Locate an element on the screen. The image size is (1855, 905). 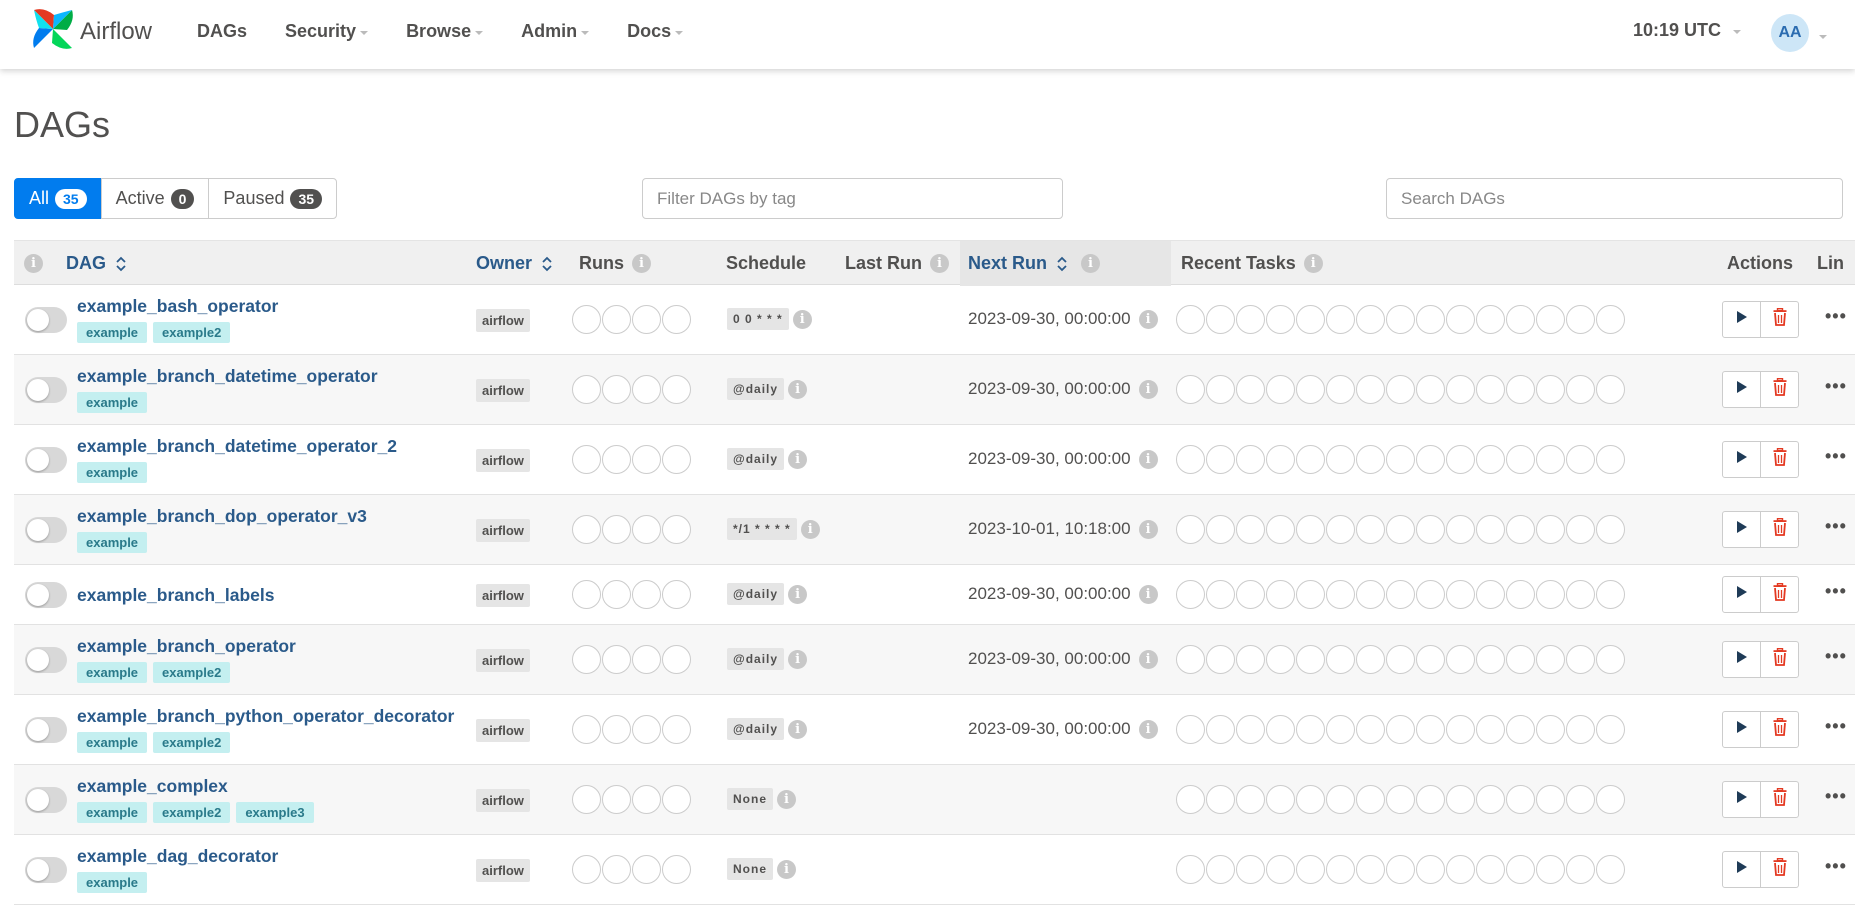
filter-paused-button: Paused 35 is located at coordinates (273, 198).